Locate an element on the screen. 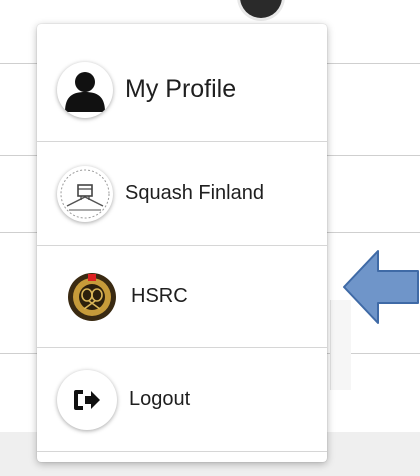  person-icon is located at coordinates (85, 89).